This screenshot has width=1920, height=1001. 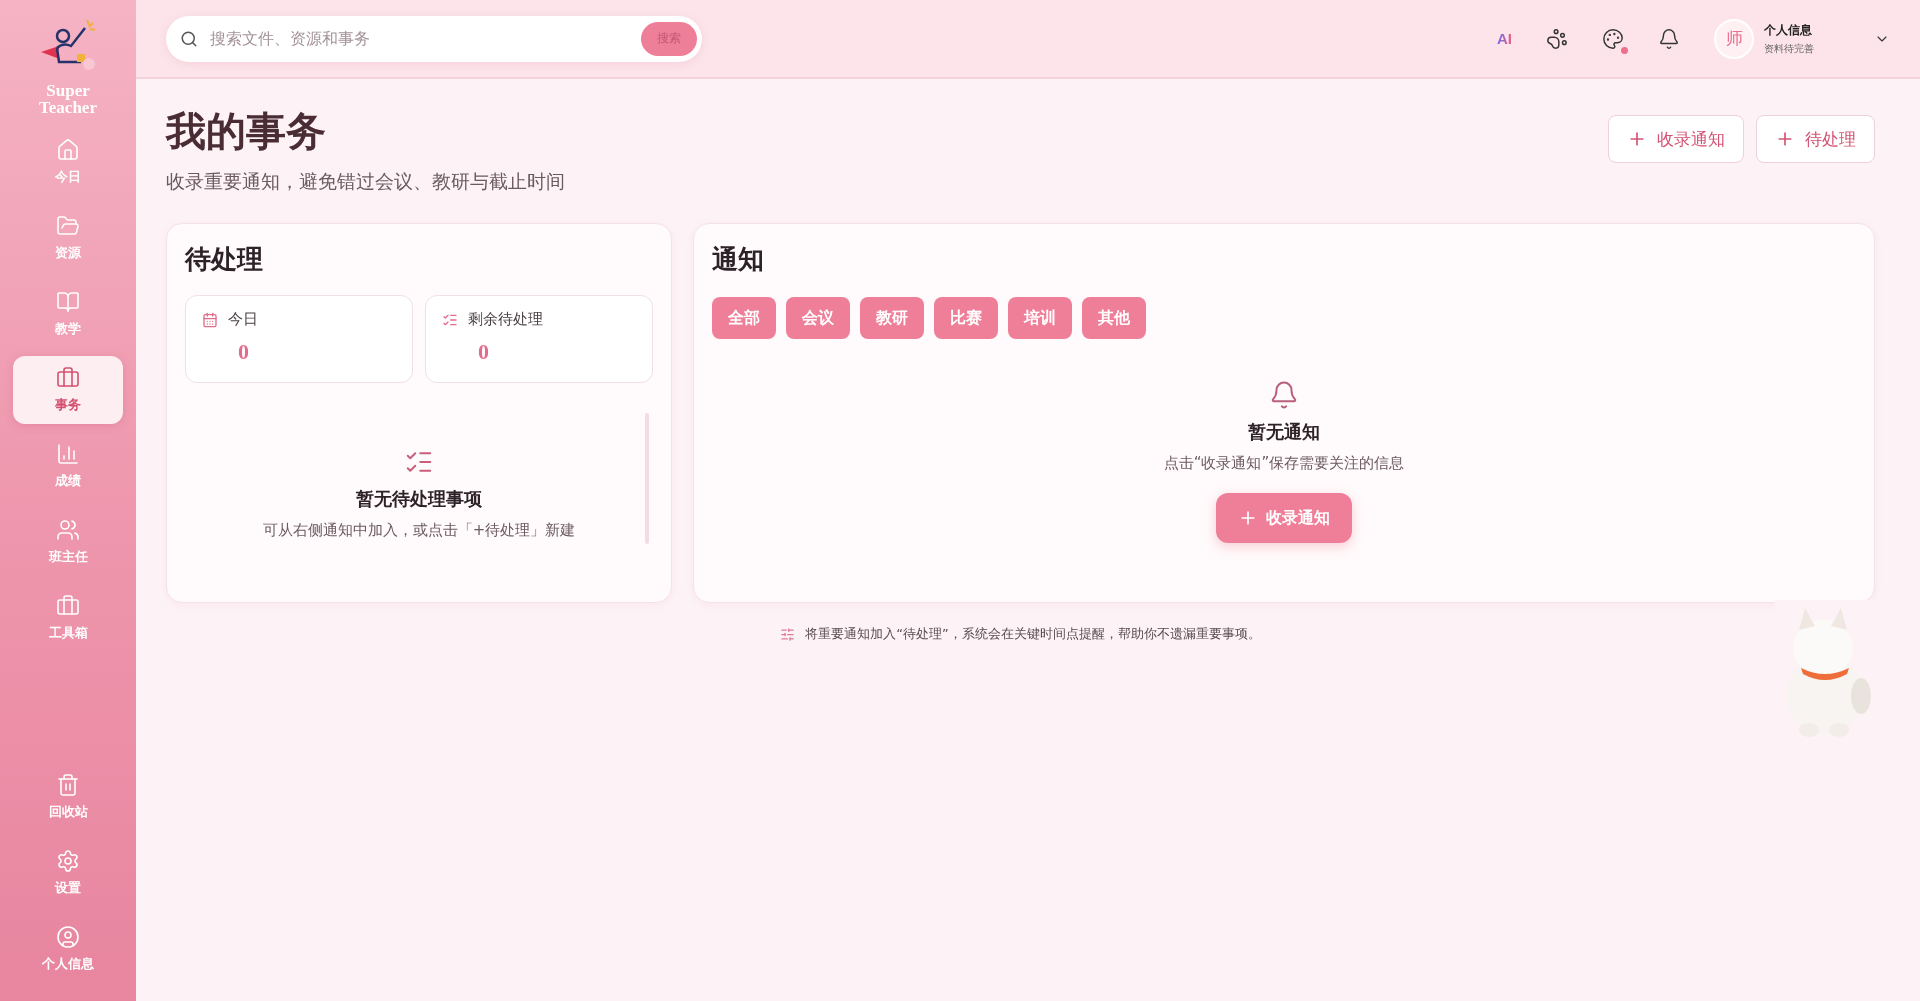 I want to click on nav-item: 资源, so click(x=68, y=238).